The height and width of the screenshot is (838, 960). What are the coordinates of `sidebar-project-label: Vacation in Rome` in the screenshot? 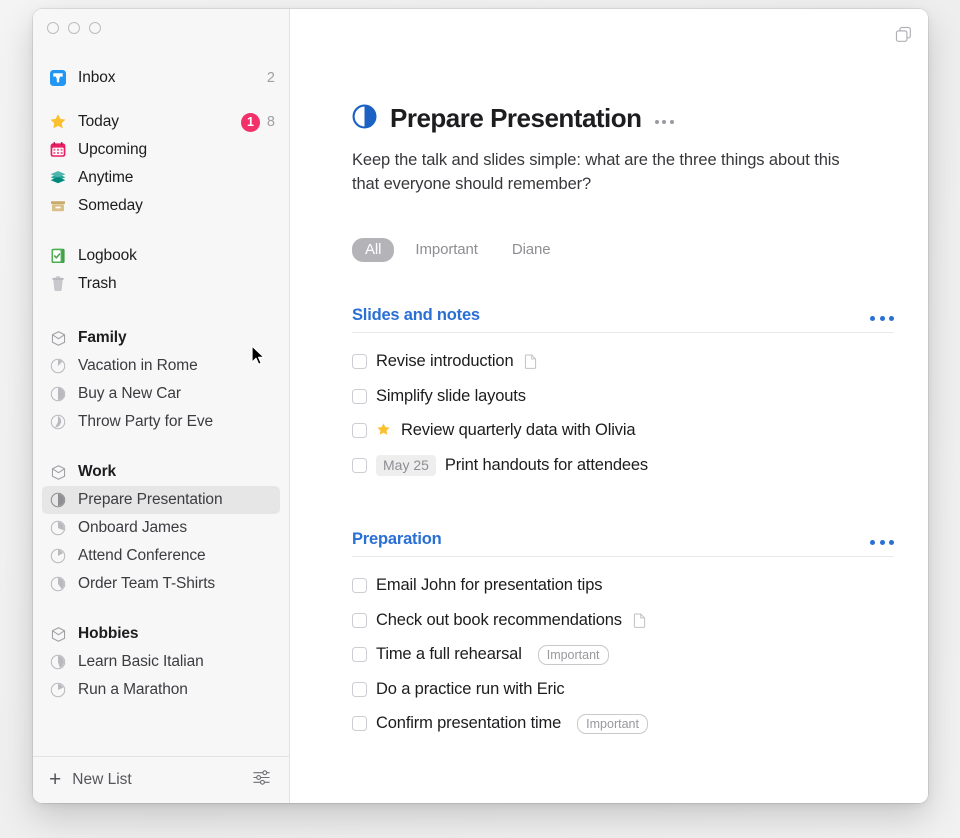 It's located at (138, 365).